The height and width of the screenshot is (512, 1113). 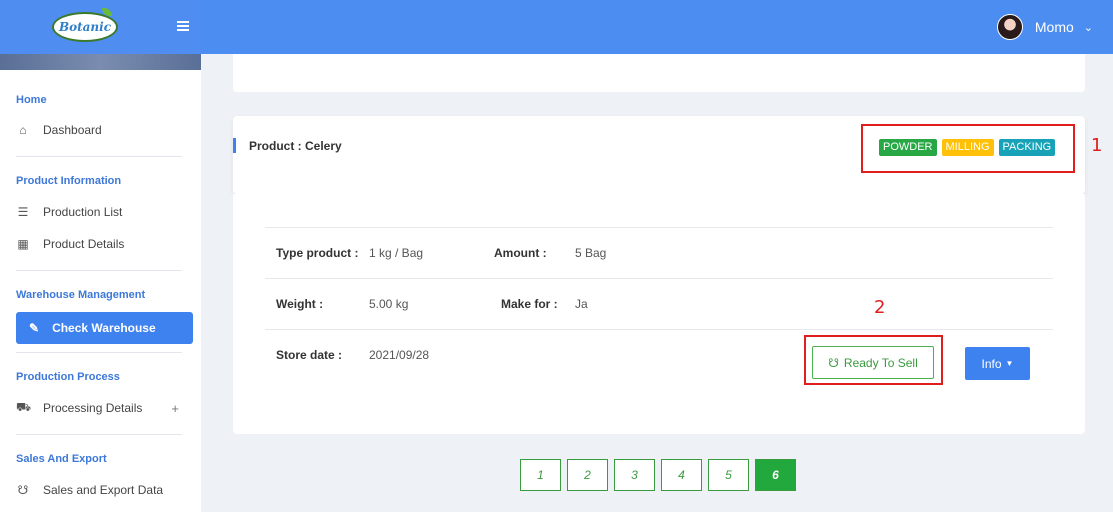 What do you see at coordinates (104, 130) in the screenshot?
I see `sidebar-item-dashboard: ⌂ Dashboard` at bounding box center [104, 130].